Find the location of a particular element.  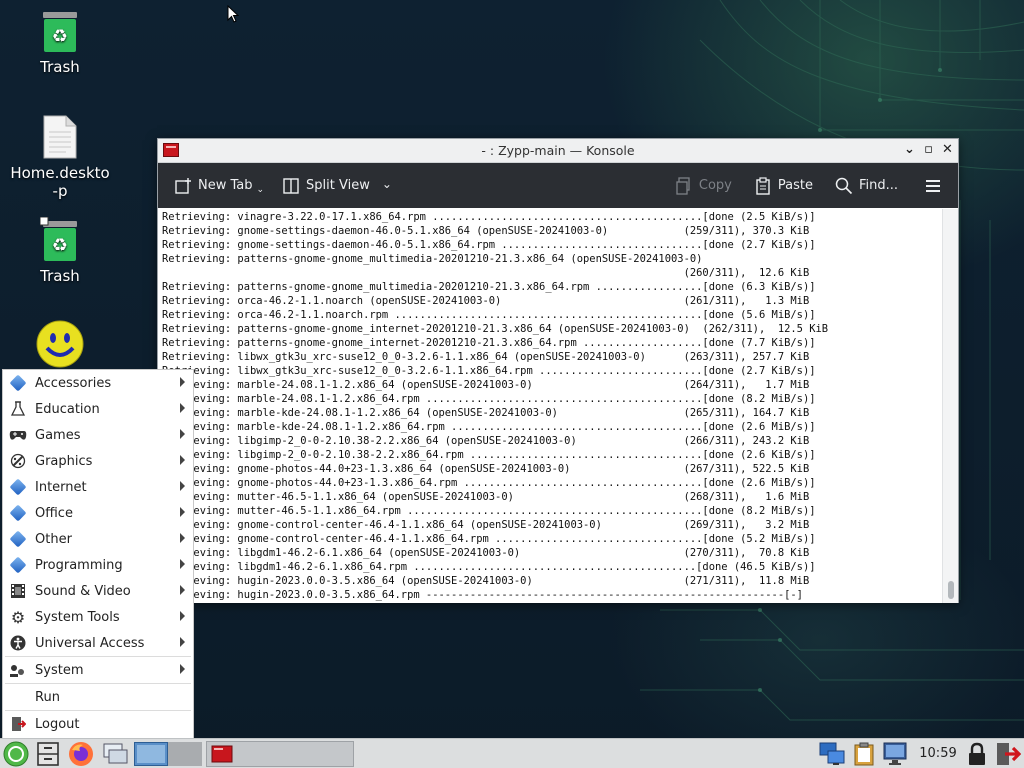

smiley-icon is located at coordinates (60, 344).